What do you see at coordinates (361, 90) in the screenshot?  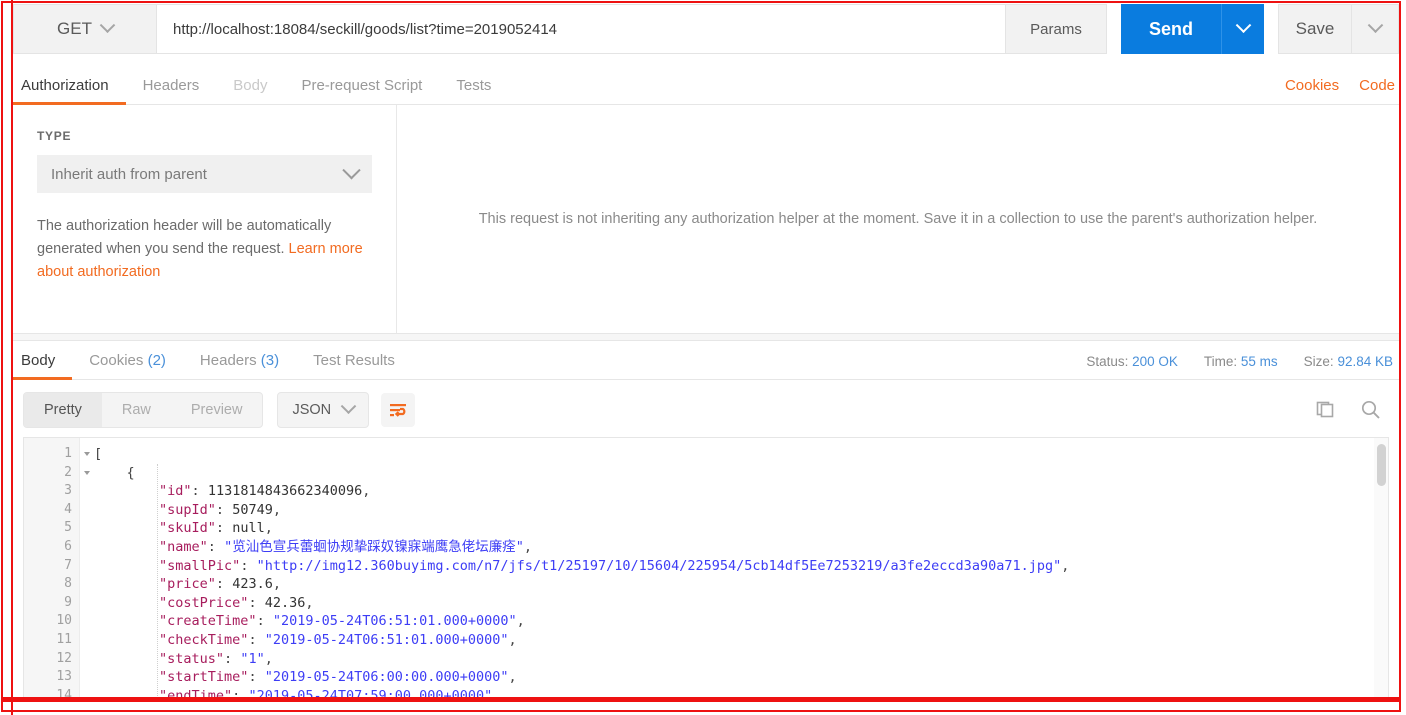 I see `tab-pre-request-script: Pre-request Script` at bounding box center [361, 90].